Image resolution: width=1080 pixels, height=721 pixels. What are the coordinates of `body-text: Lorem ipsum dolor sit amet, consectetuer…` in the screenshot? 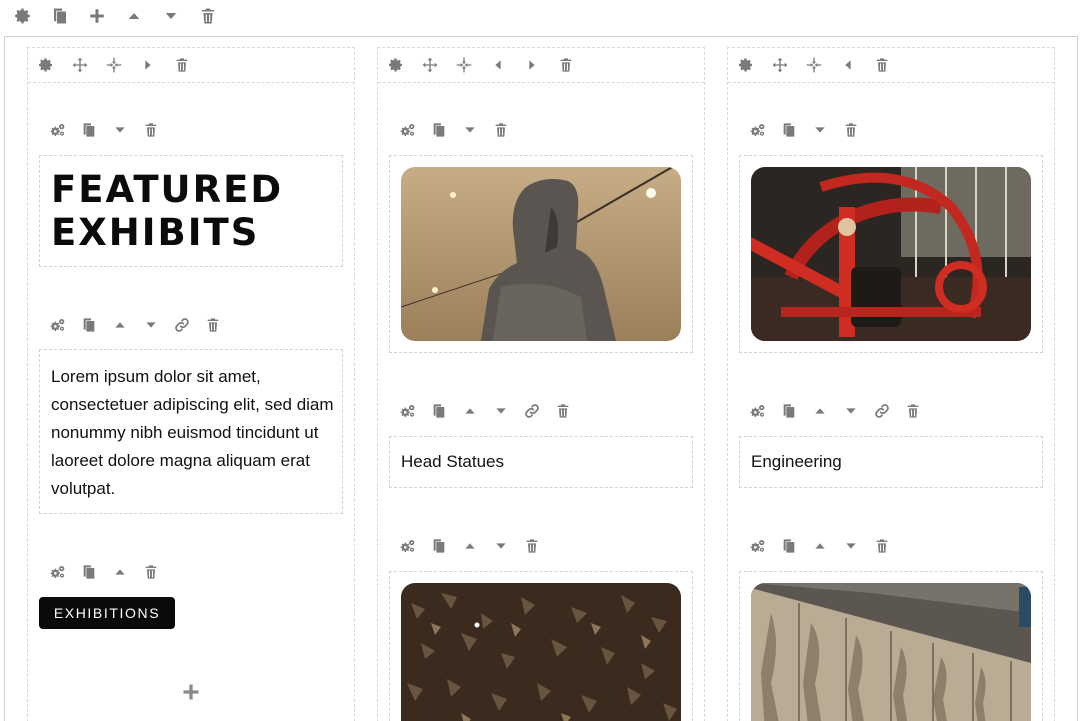 It's located at (192, 432).